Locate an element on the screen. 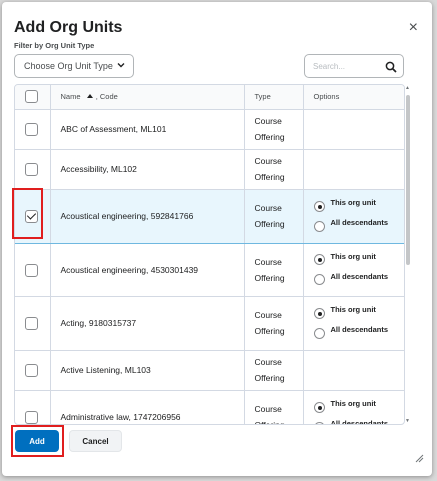  table-scrollbar: ▲ ▼ is located at coordinates (408, 255).